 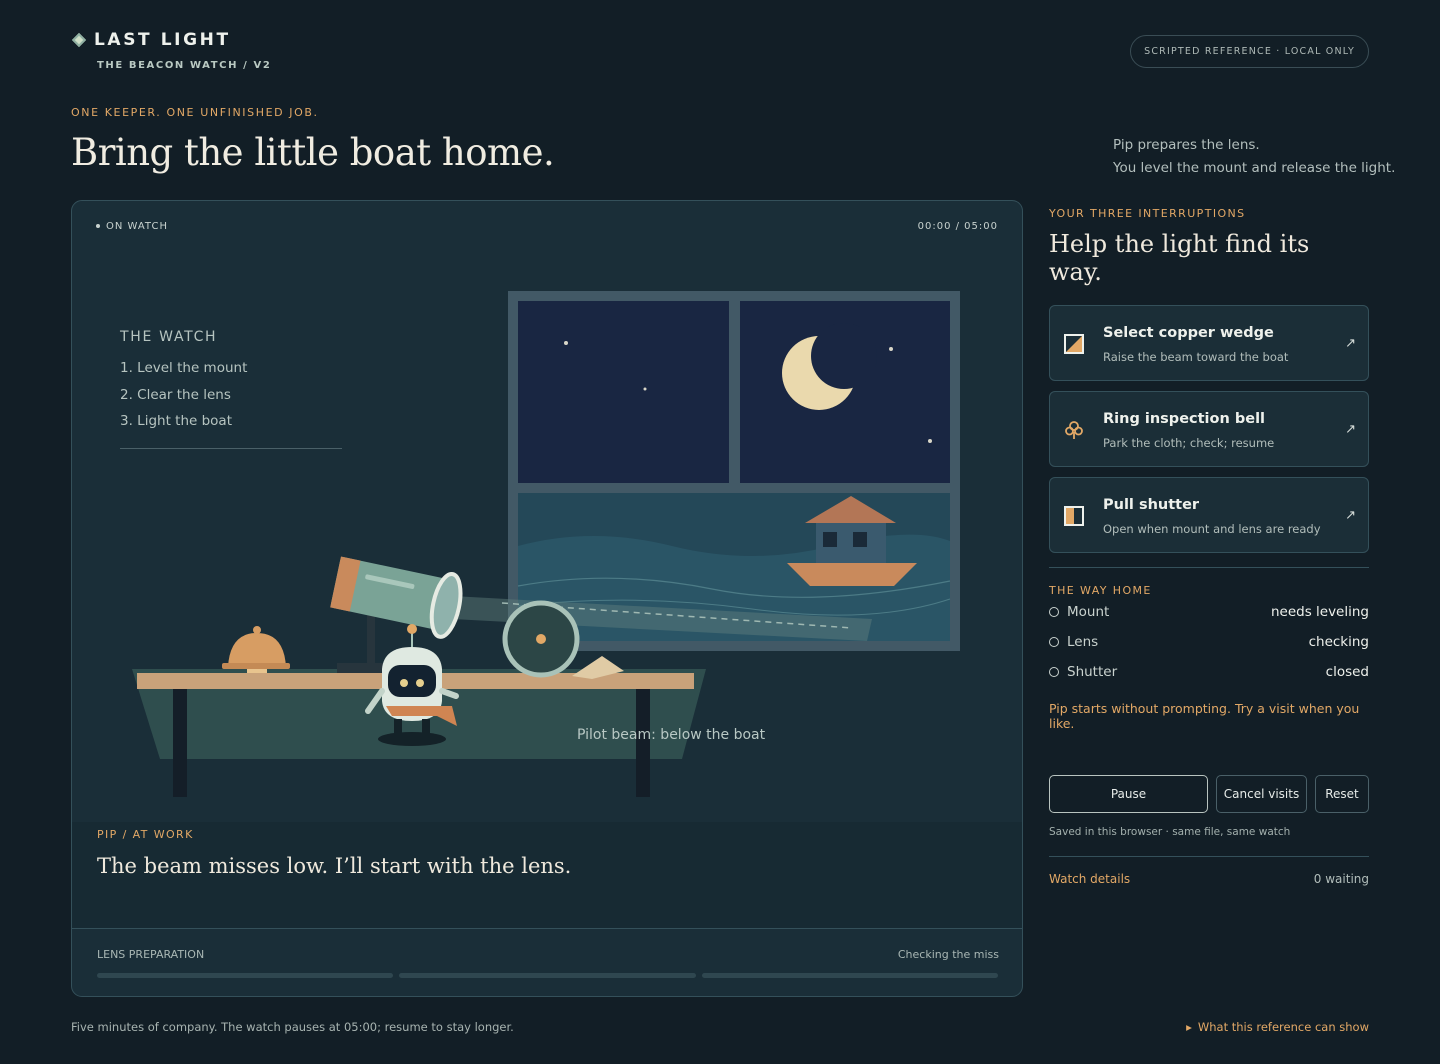 What do you see at coordinates (169, 337) in the screenshot?
I see `watch-checklist-title: THE WATCH` at bounding box center [169, 337].